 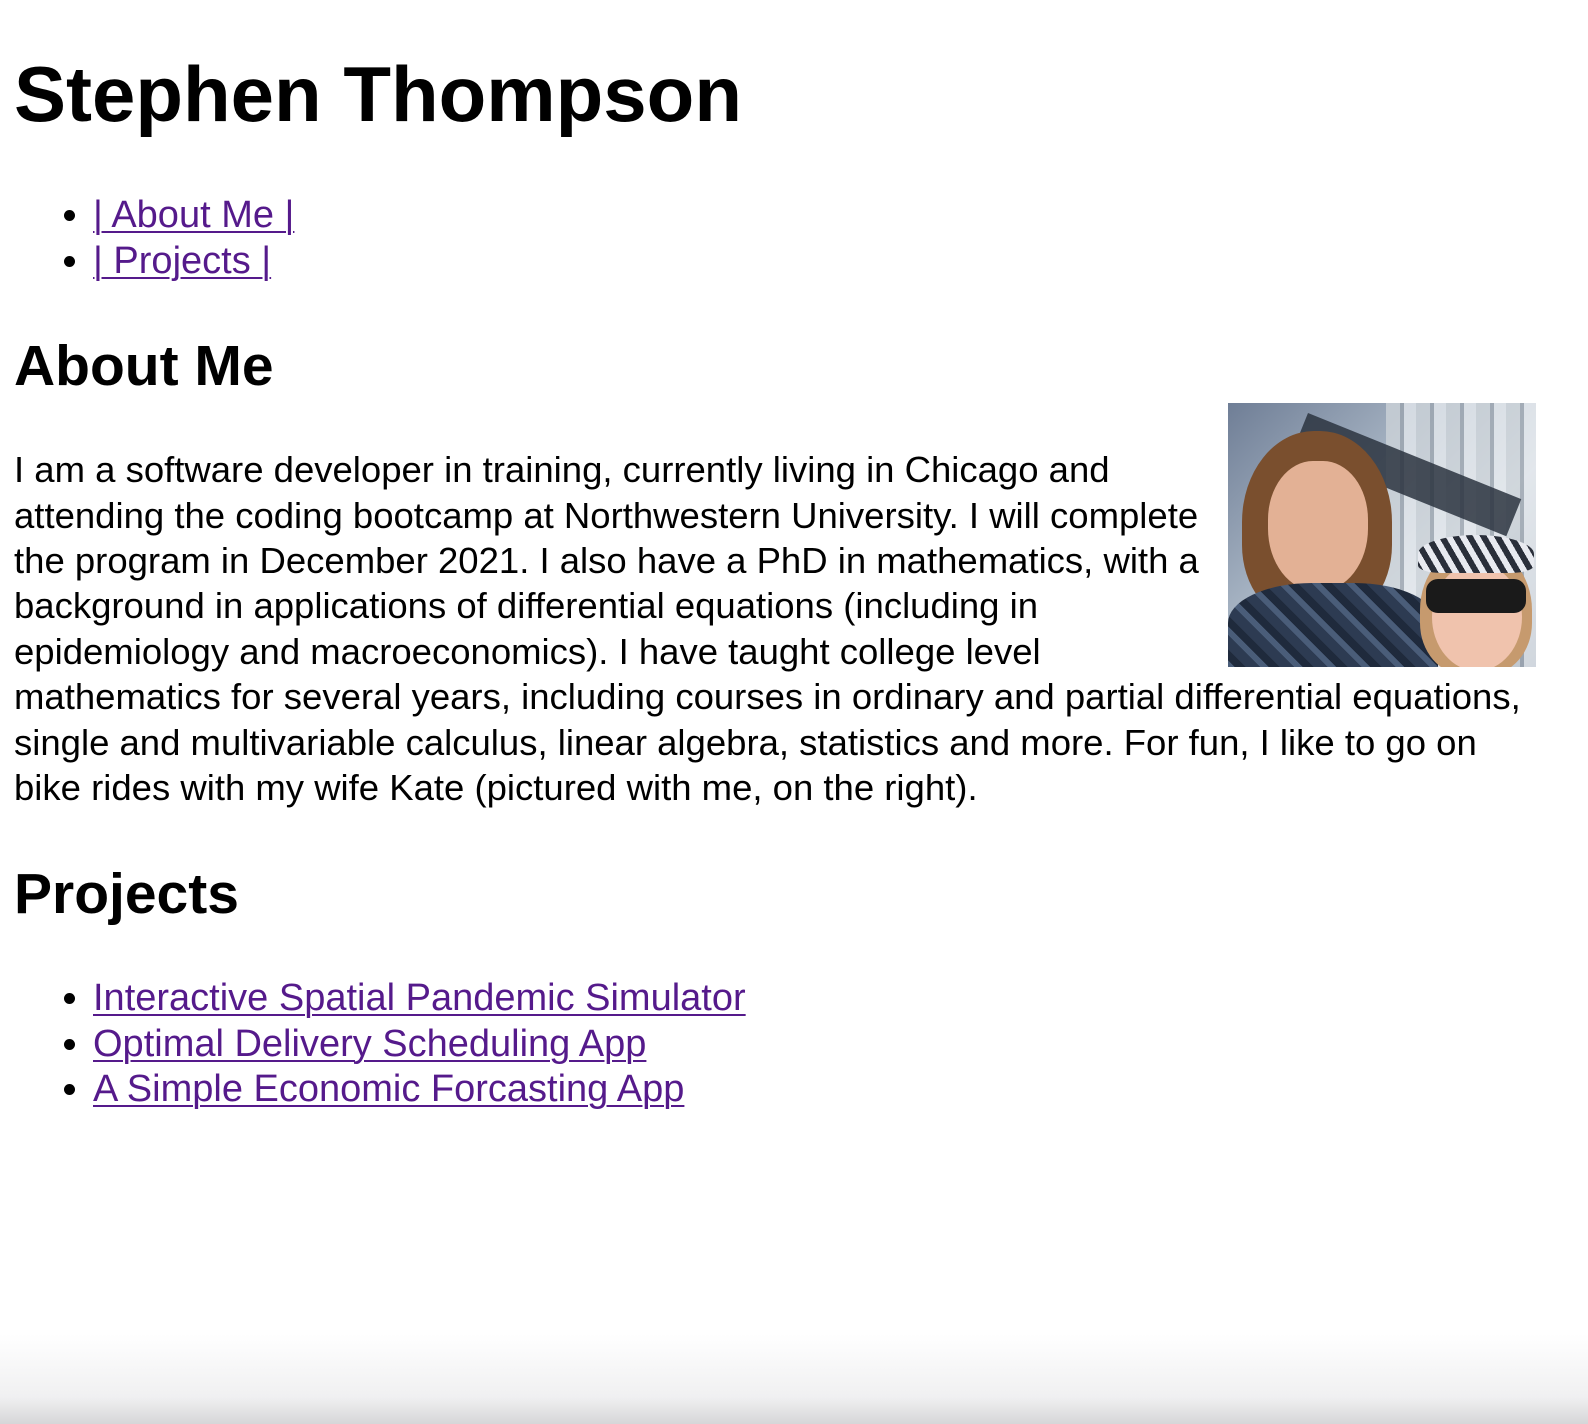 What do you see at coordinates (814, 1045) in the screenshot?
I see `list-item: Optimal Delivery Scheduling App` at bounding box center [814, 1045].